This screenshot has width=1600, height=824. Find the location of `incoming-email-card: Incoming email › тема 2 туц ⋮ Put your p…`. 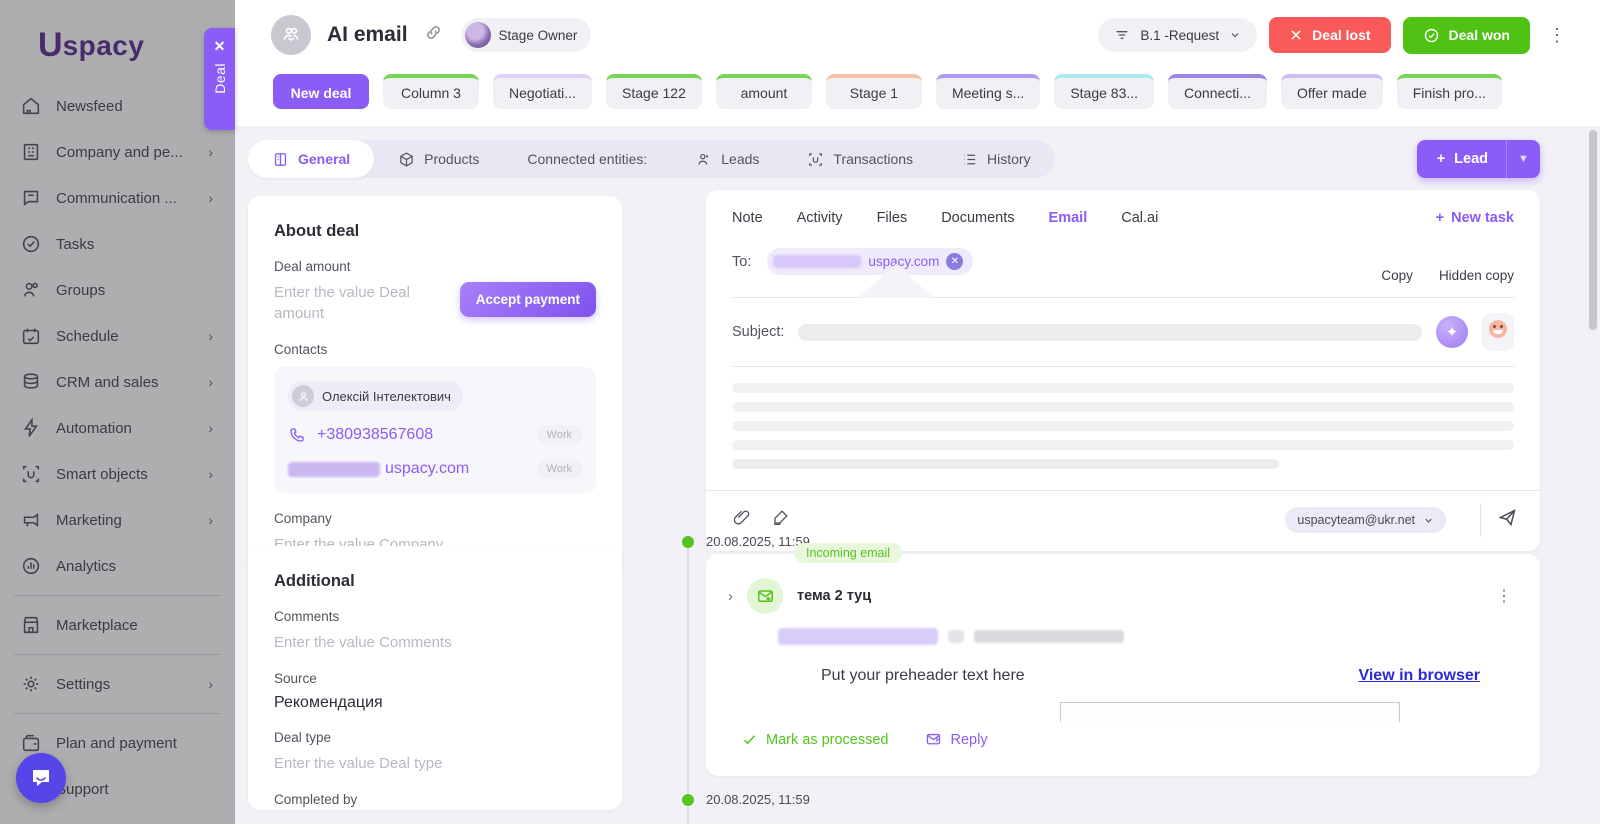

incoming-email-card: Incoming email › тема 2 туц ⋮ Put your p… is located at coordinates (1123, 659).